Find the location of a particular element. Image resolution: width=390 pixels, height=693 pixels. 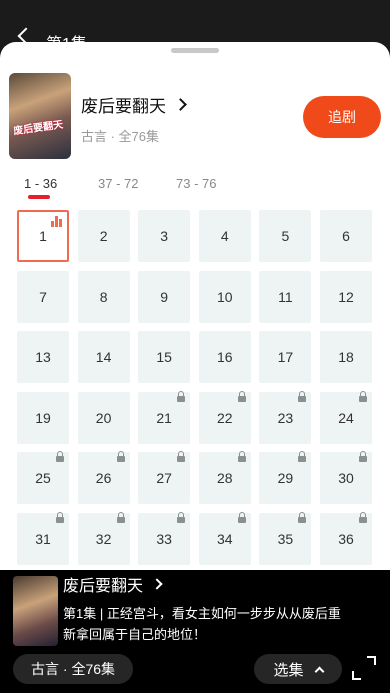

tab-range-73-76: 73 - 76 is located at coordinates (196, 183).